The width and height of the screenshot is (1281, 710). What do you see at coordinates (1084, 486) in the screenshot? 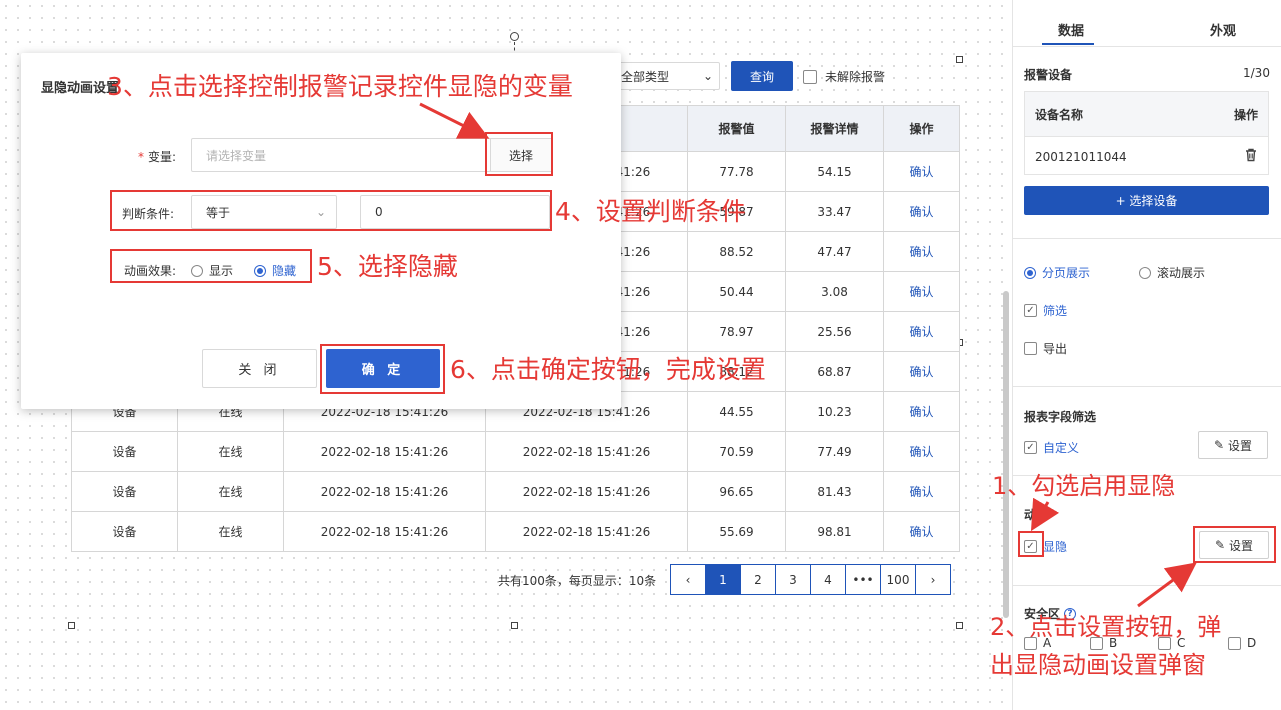
I see `annotation-step1: 1、勾选启用显隐` at bounding box center [1084, 486].